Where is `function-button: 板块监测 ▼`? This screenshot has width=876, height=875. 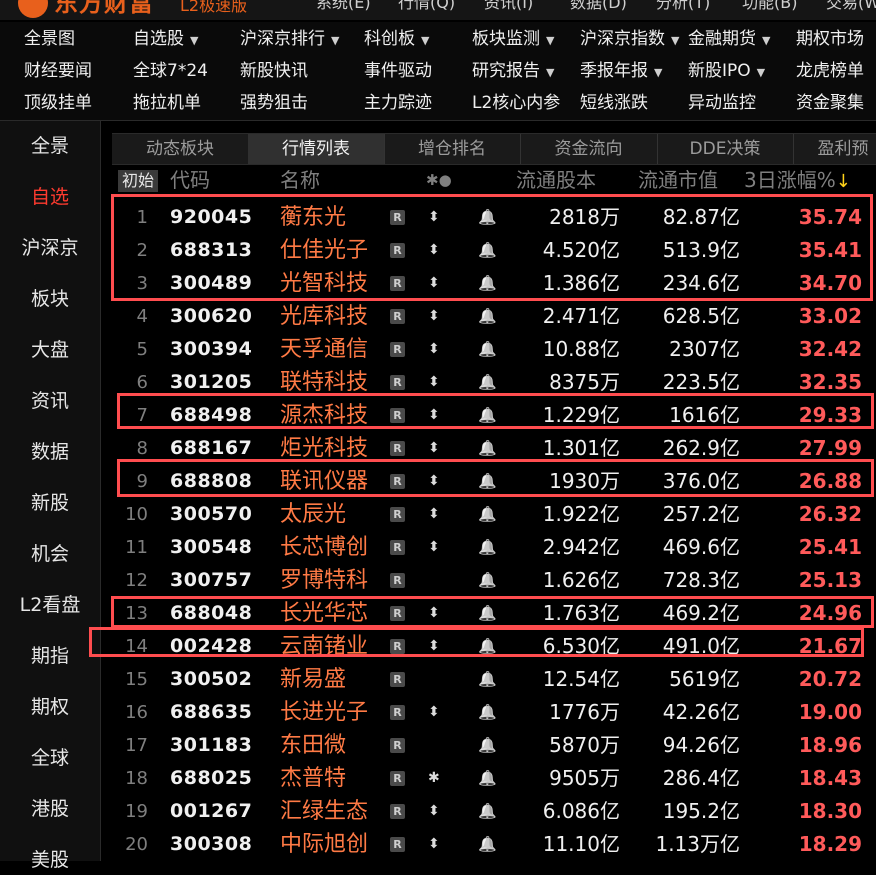
function-button: 板块监测 ▼ is located at coordinates (513, 40).